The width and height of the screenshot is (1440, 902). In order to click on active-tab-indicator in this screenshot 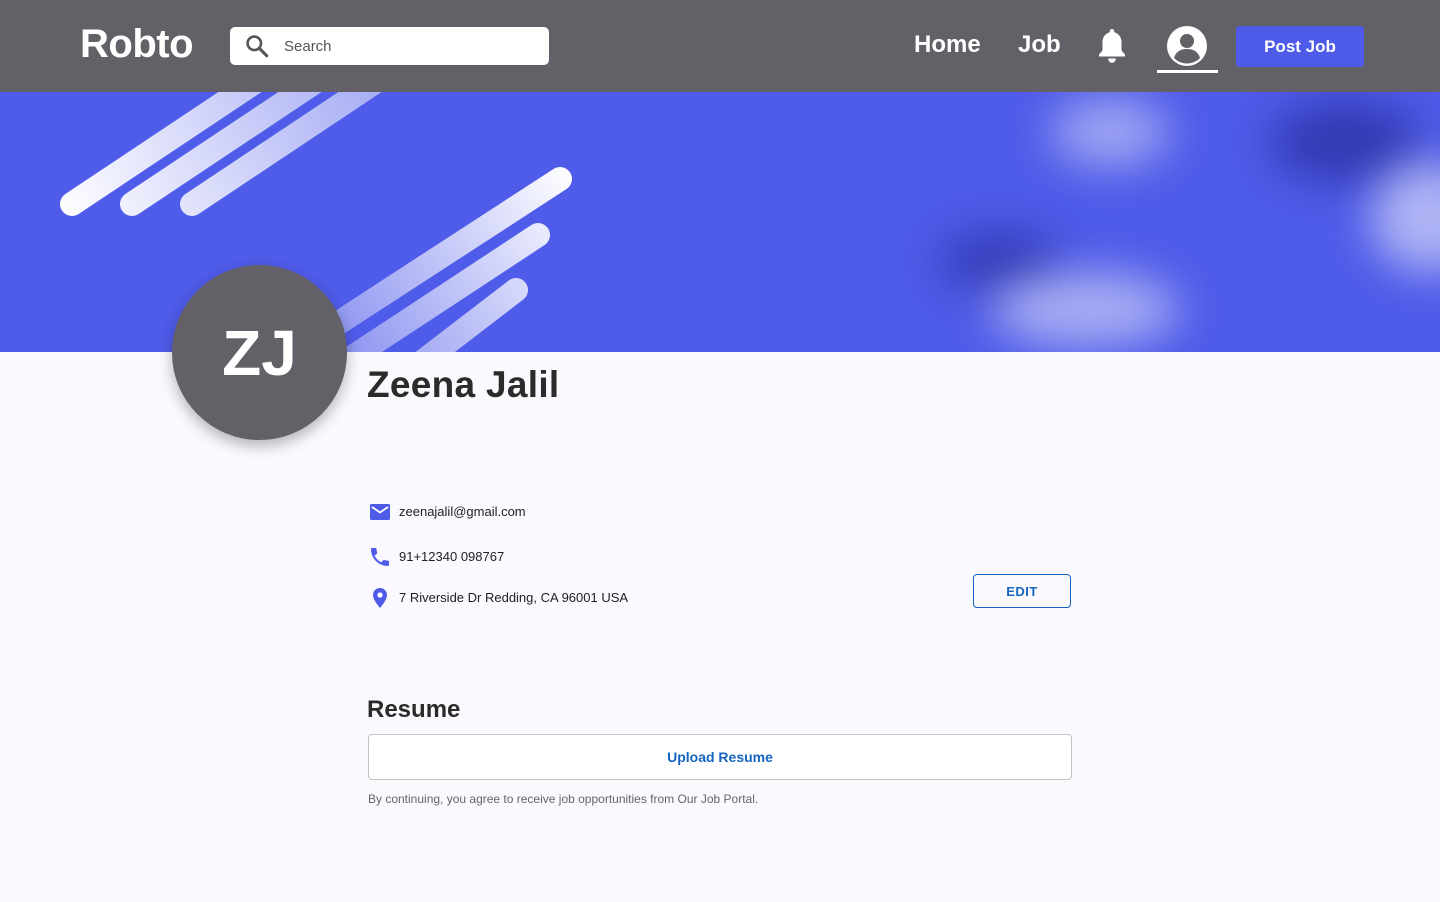, I will do `click(1187, 71)`.